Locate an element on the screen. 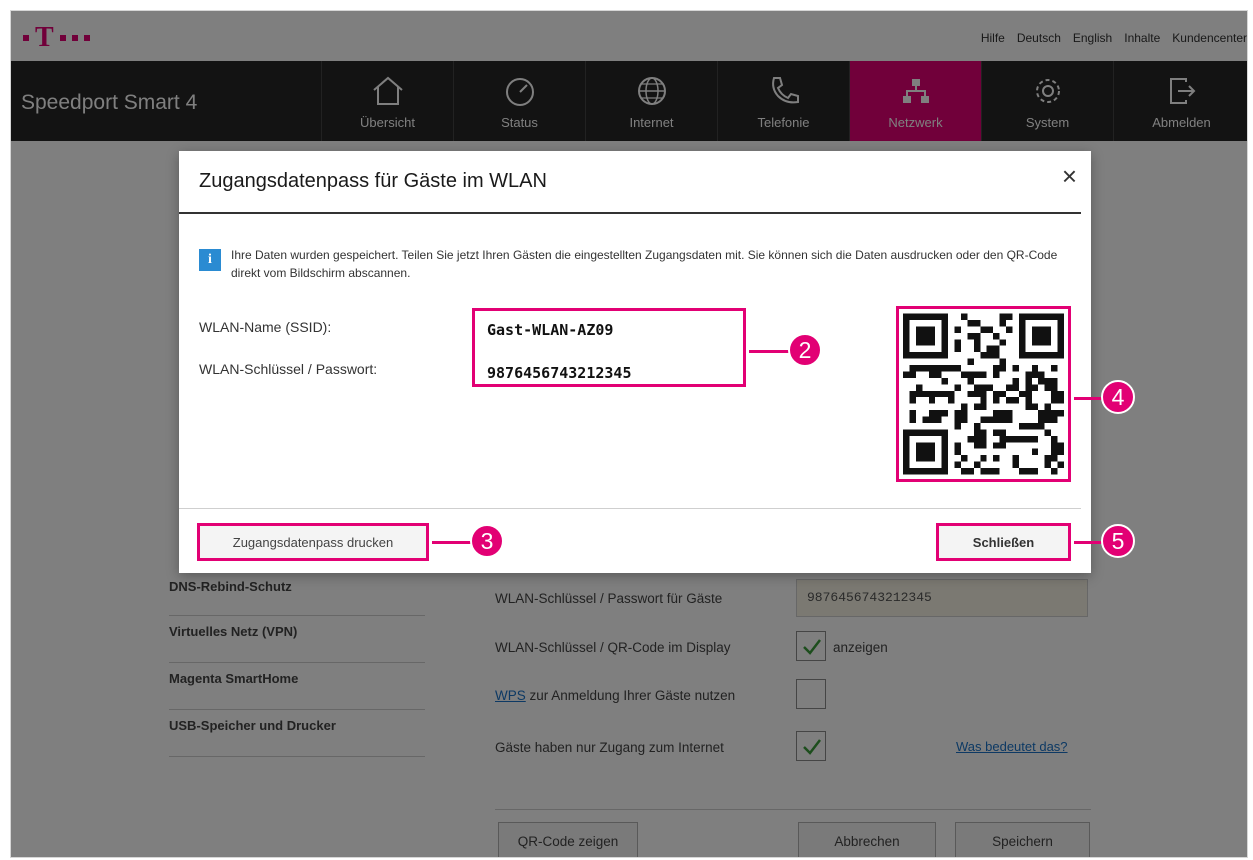  password-value: 9876456743212345 is located at coordinates (559, 373).